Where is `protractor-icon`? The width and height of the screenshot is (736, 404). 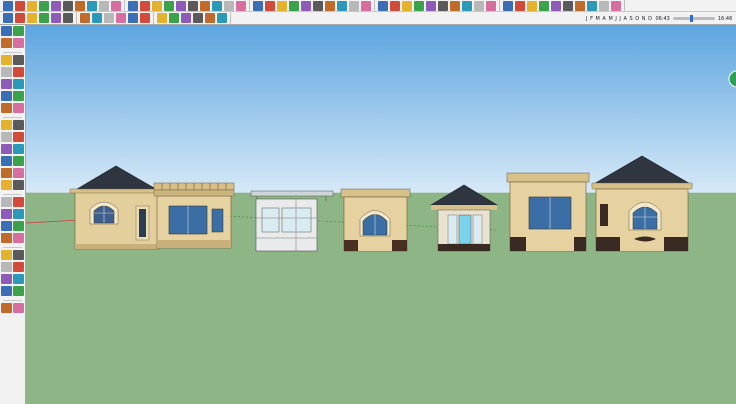 protractor-icon is located at coordinates (6, 149).